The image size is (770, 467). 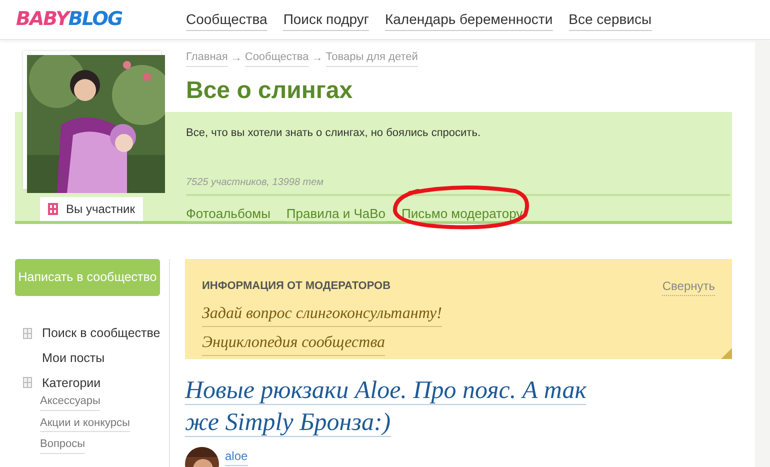 What do you see at coordinates (71, 383) in the screenshot?
I see `sidebar-item: Категории` at bounding box center [71, 383].